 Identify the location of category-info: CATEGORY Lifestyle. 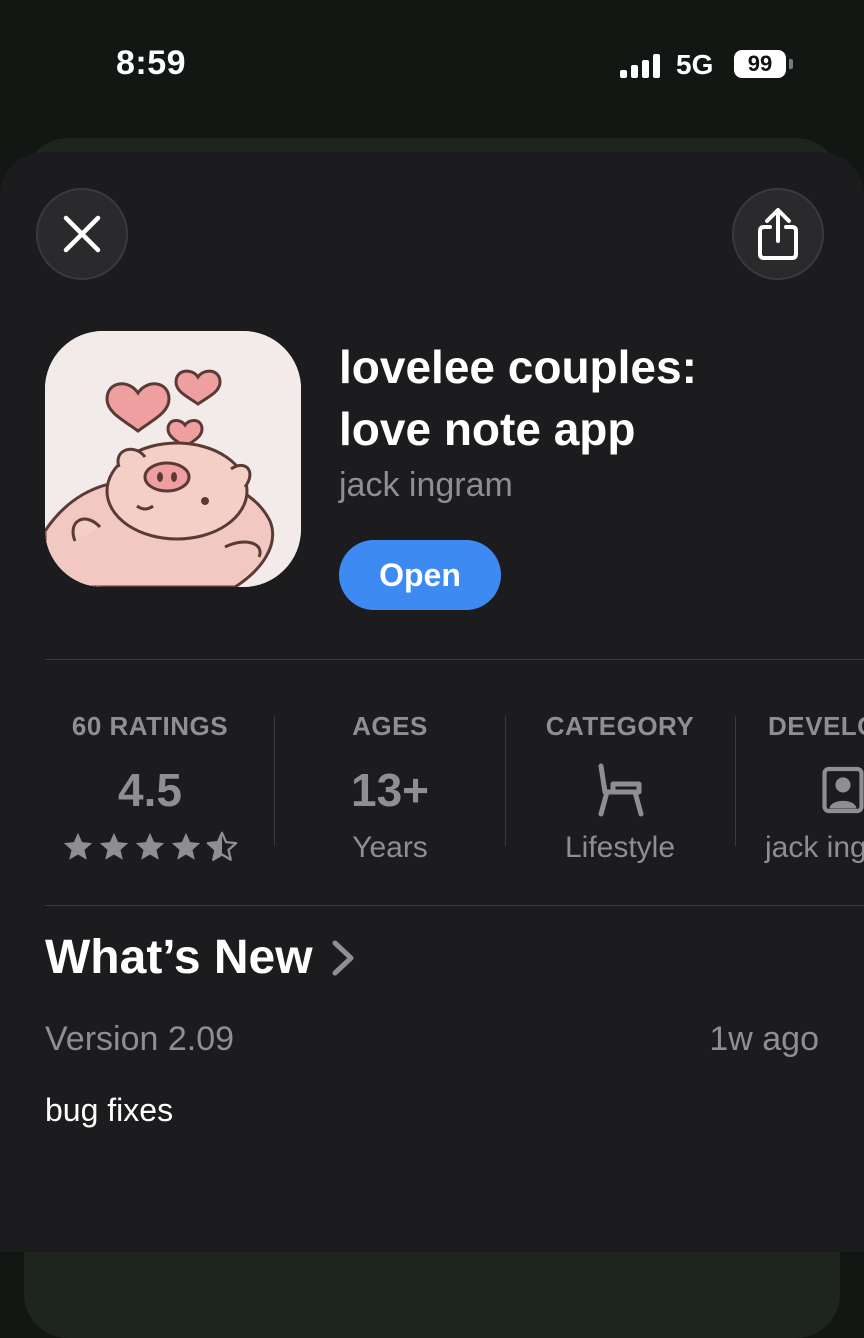
(620, 788).